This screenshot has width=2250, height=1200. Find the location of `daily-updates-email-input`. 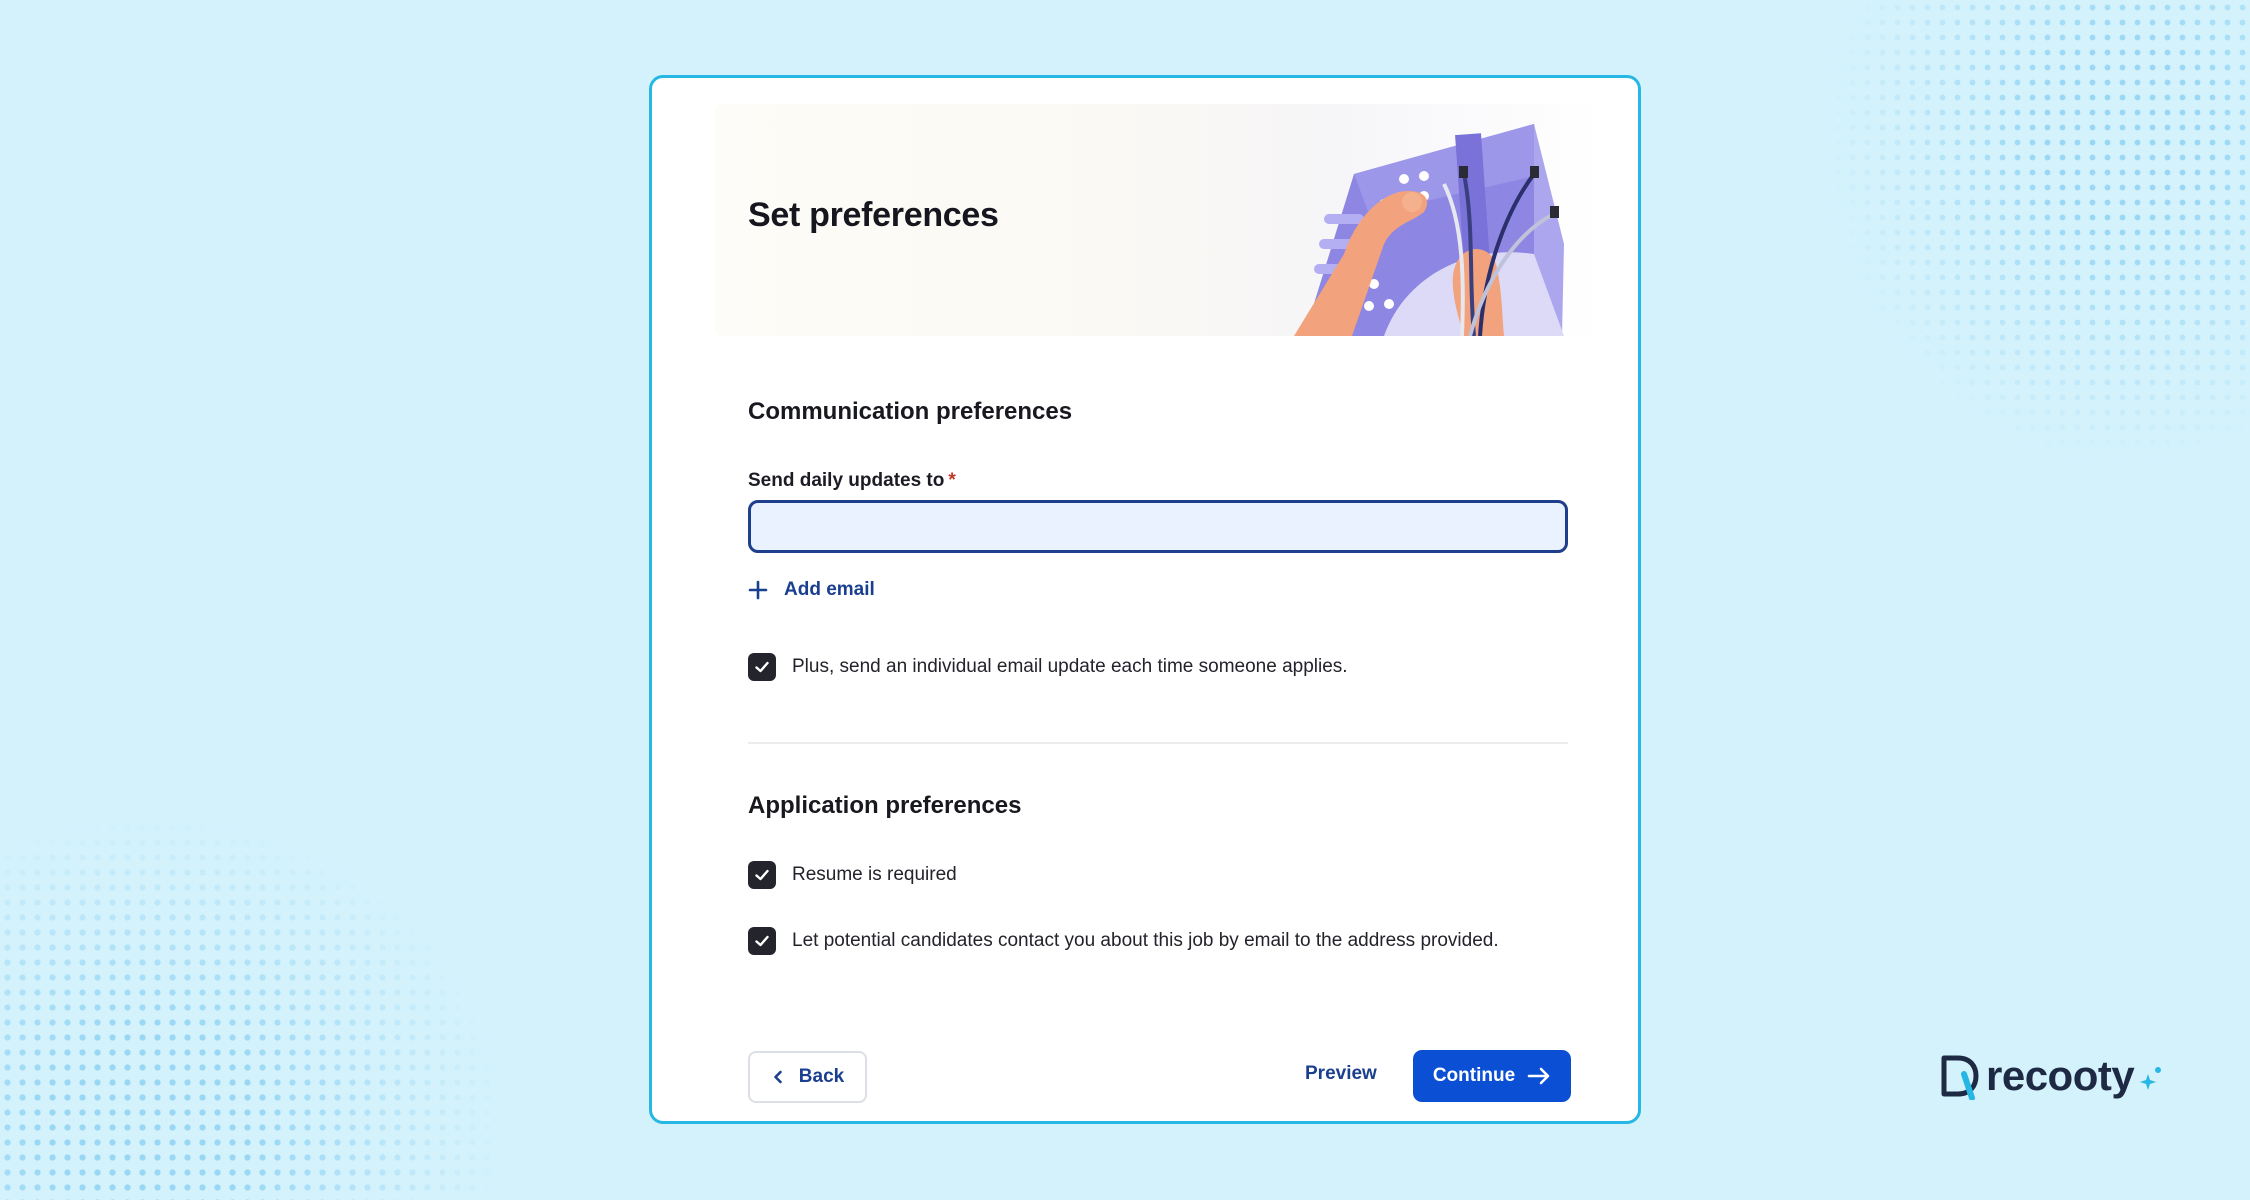

daily-updates-email-input is located at coordinates (1158, 526).